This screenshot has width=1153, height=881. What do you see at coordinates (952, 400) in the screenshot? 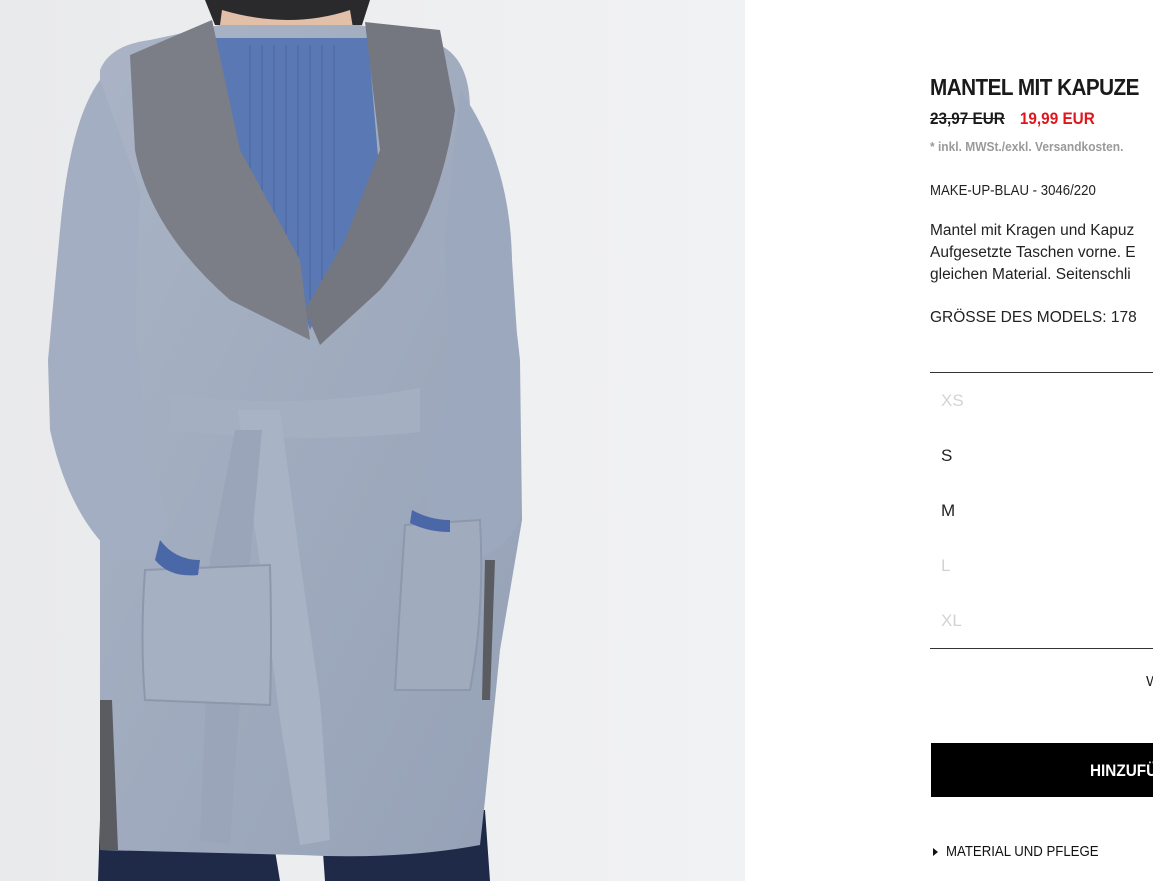
I see `size-option-xs: XS` at bounding box center [952, 400].